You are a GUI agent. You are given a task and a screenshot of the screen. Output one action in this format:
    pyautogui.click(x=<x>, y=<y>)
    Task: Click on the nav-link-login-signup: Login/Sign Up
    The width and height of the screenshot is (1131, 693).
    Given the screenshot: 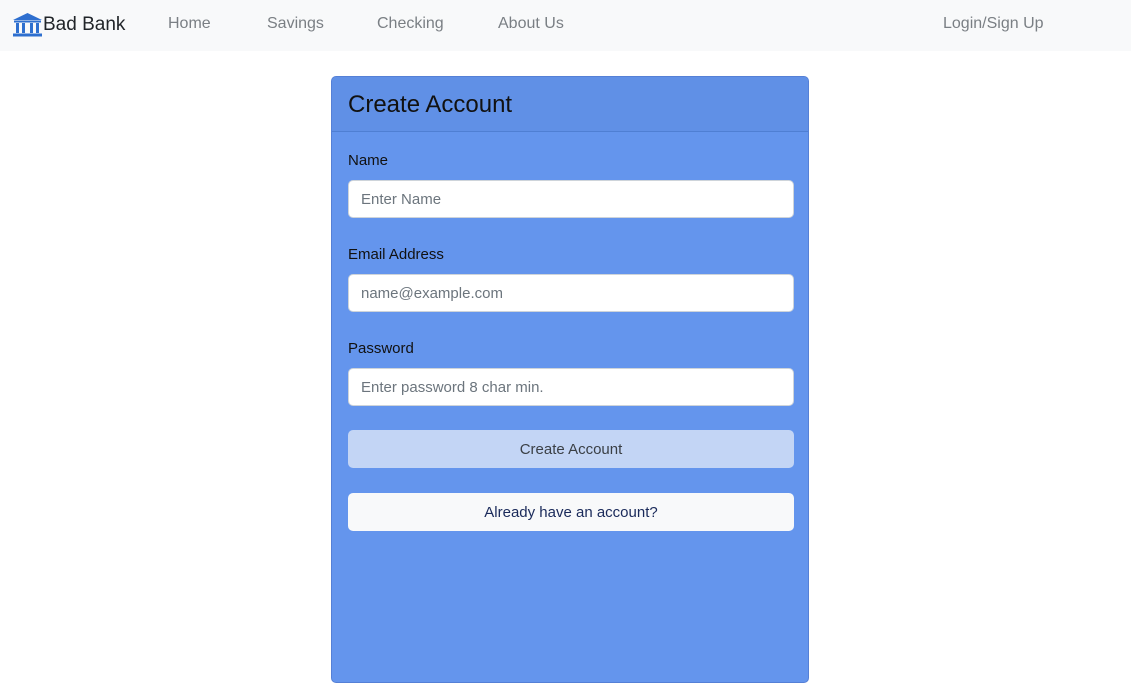 What is the action you would take?
    pyautogui.click(x=993, y=24)
    